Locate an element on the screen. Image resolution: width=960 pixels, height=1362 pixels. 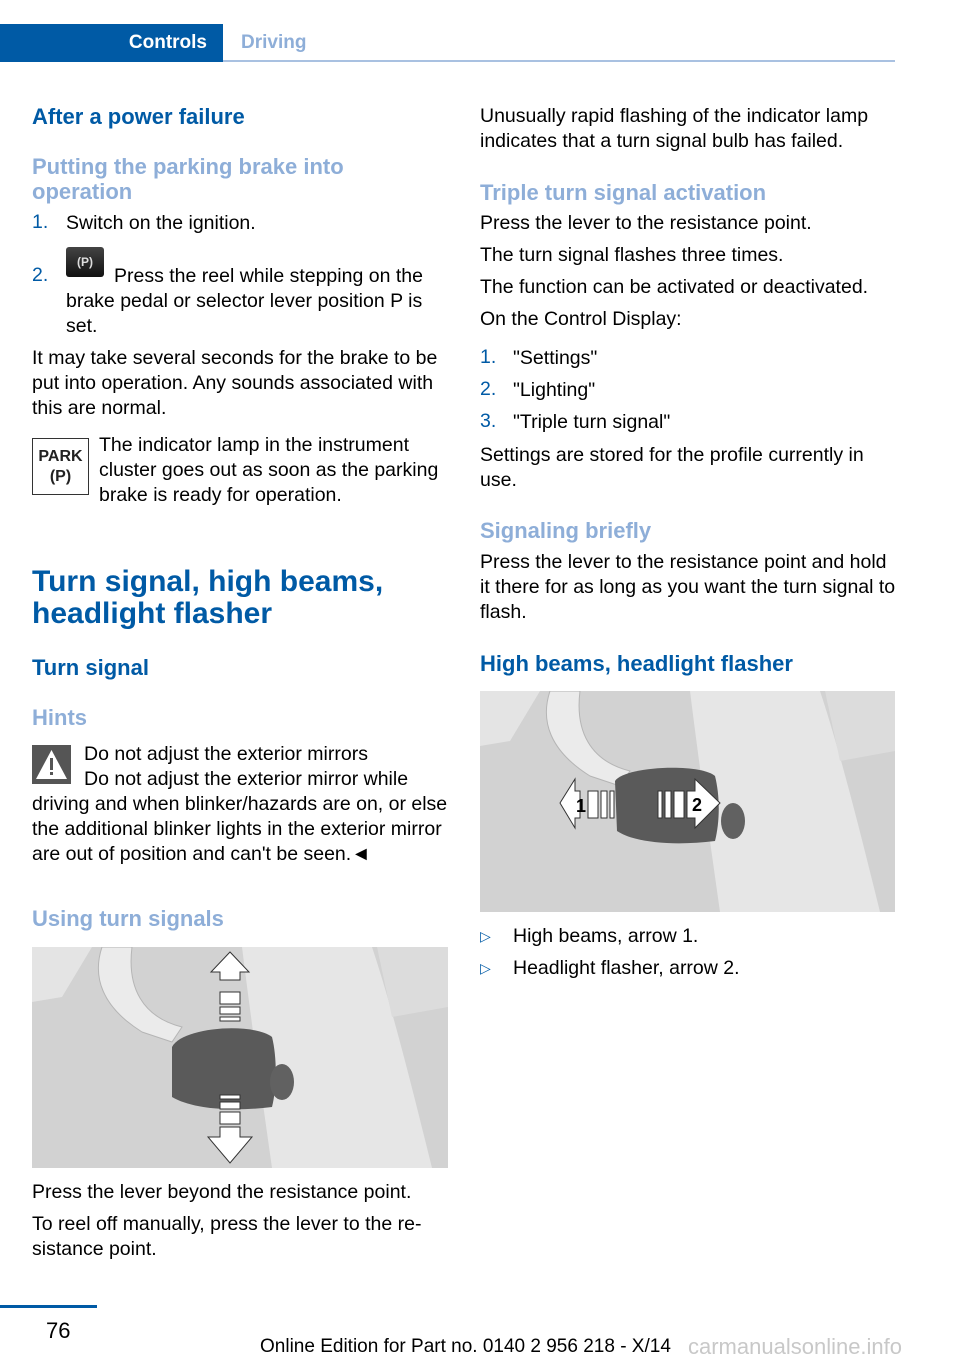
tab-divider is located at coordinates (559, 61).